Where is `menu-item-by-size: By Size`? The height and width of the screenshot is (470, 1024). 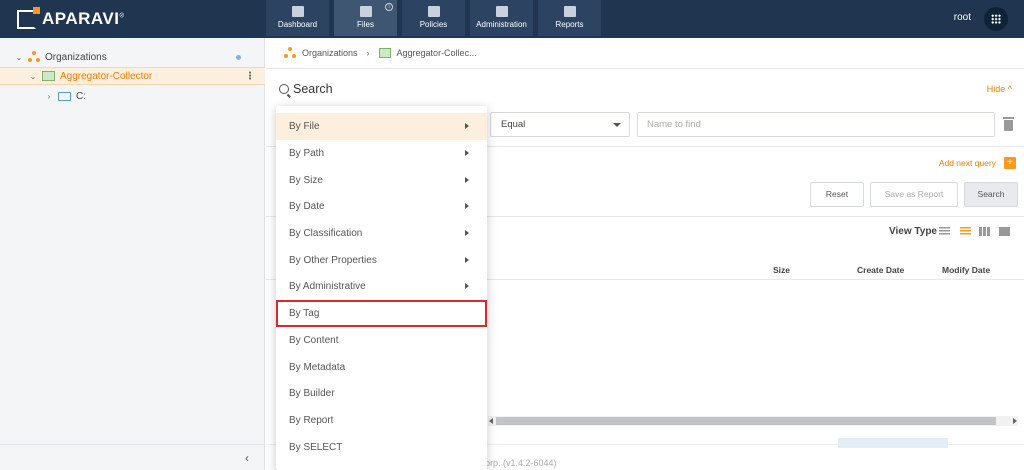 menu-item-by-size: By Size is located at coordinates (381, 180).